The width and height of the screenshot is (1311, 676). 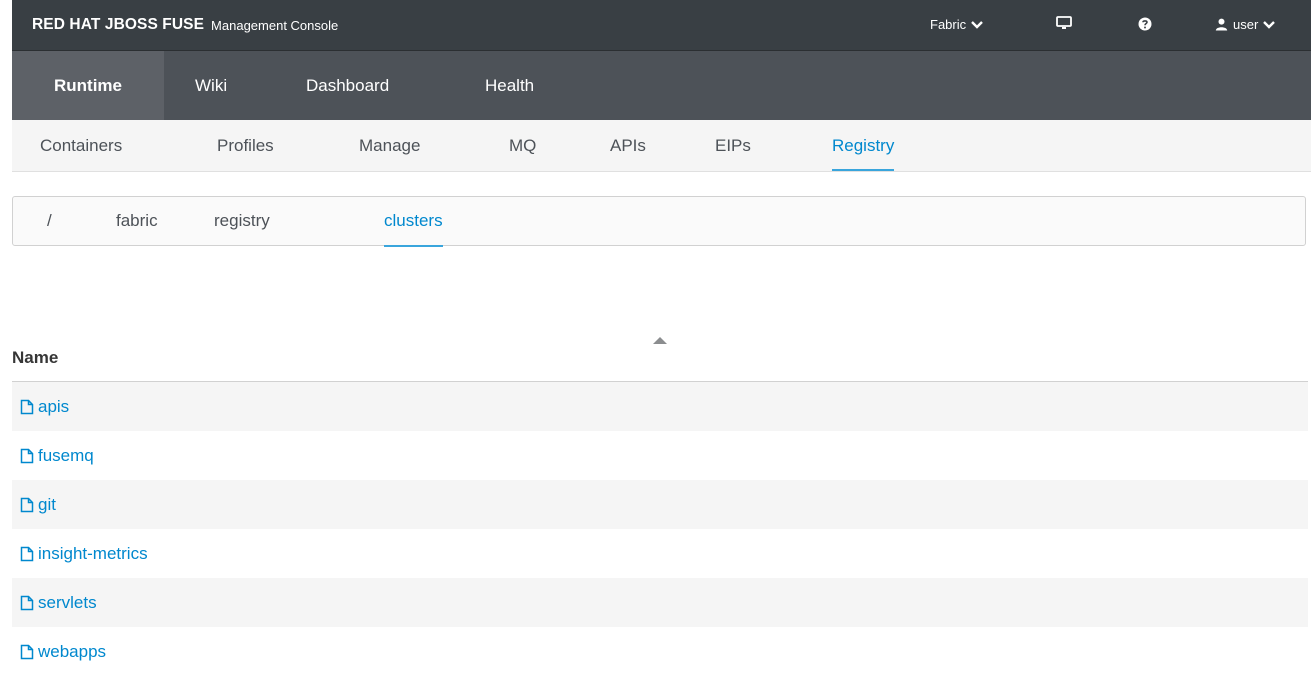 What do you see at coordinates (67, 602) in the screenshot?
I see `row-label: servlets` at bounding box center [67, 602].